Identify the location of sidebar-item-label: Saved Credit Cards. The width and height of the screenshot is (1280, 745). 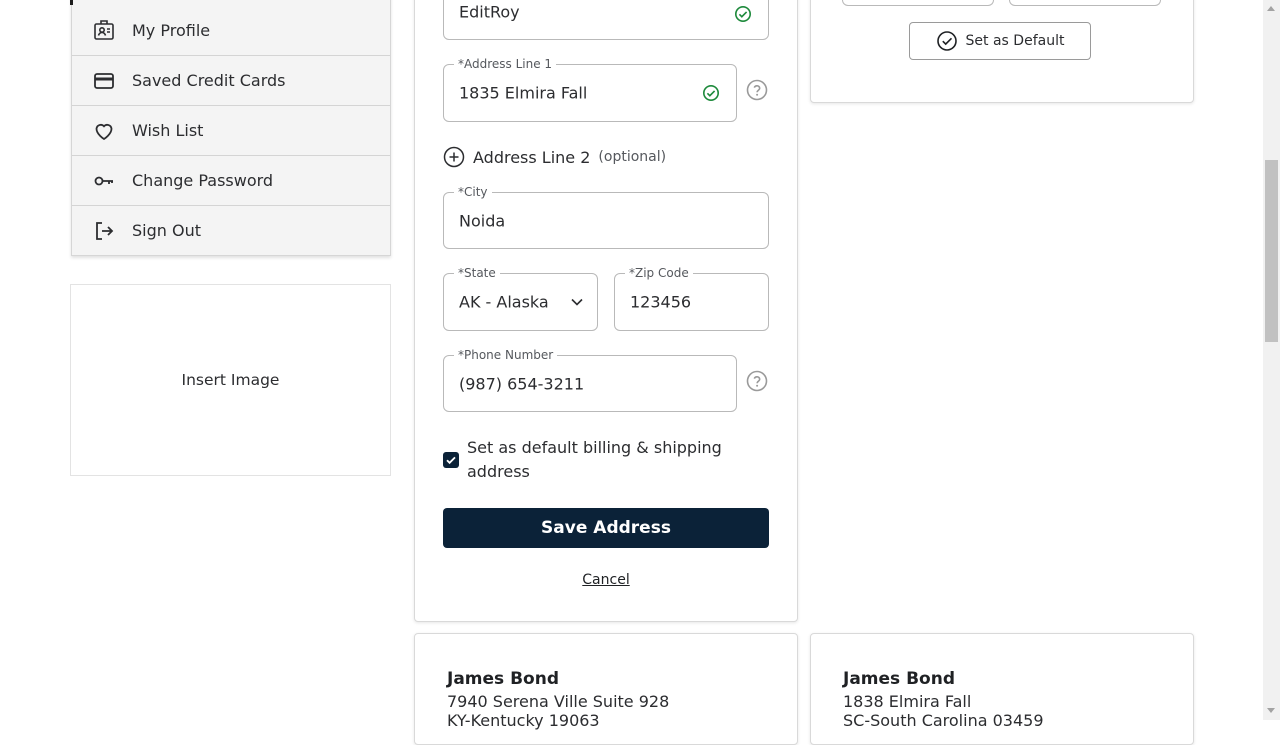
(209, 80).